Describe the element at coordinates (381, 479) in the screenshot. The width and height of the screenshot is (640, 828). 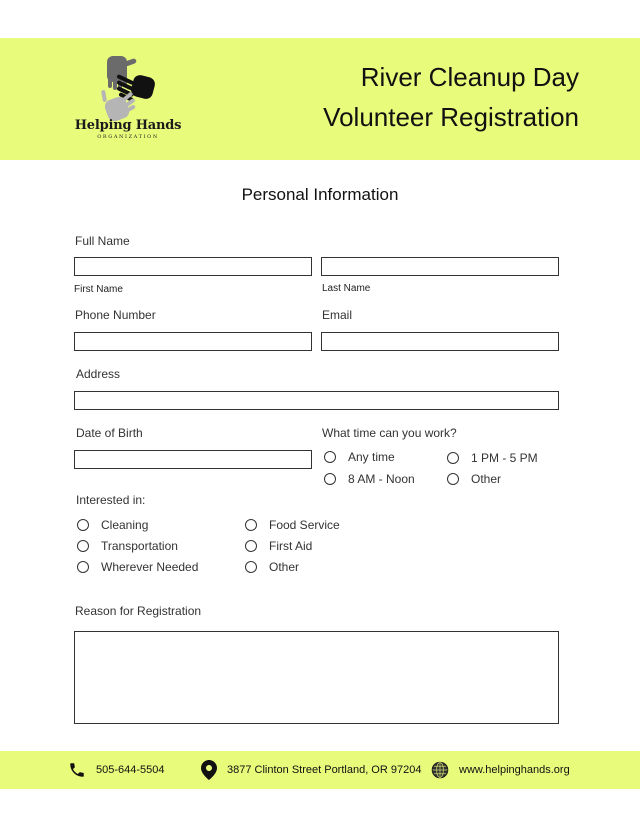
I see `radio-label: 8 AM - Noon` at that location.